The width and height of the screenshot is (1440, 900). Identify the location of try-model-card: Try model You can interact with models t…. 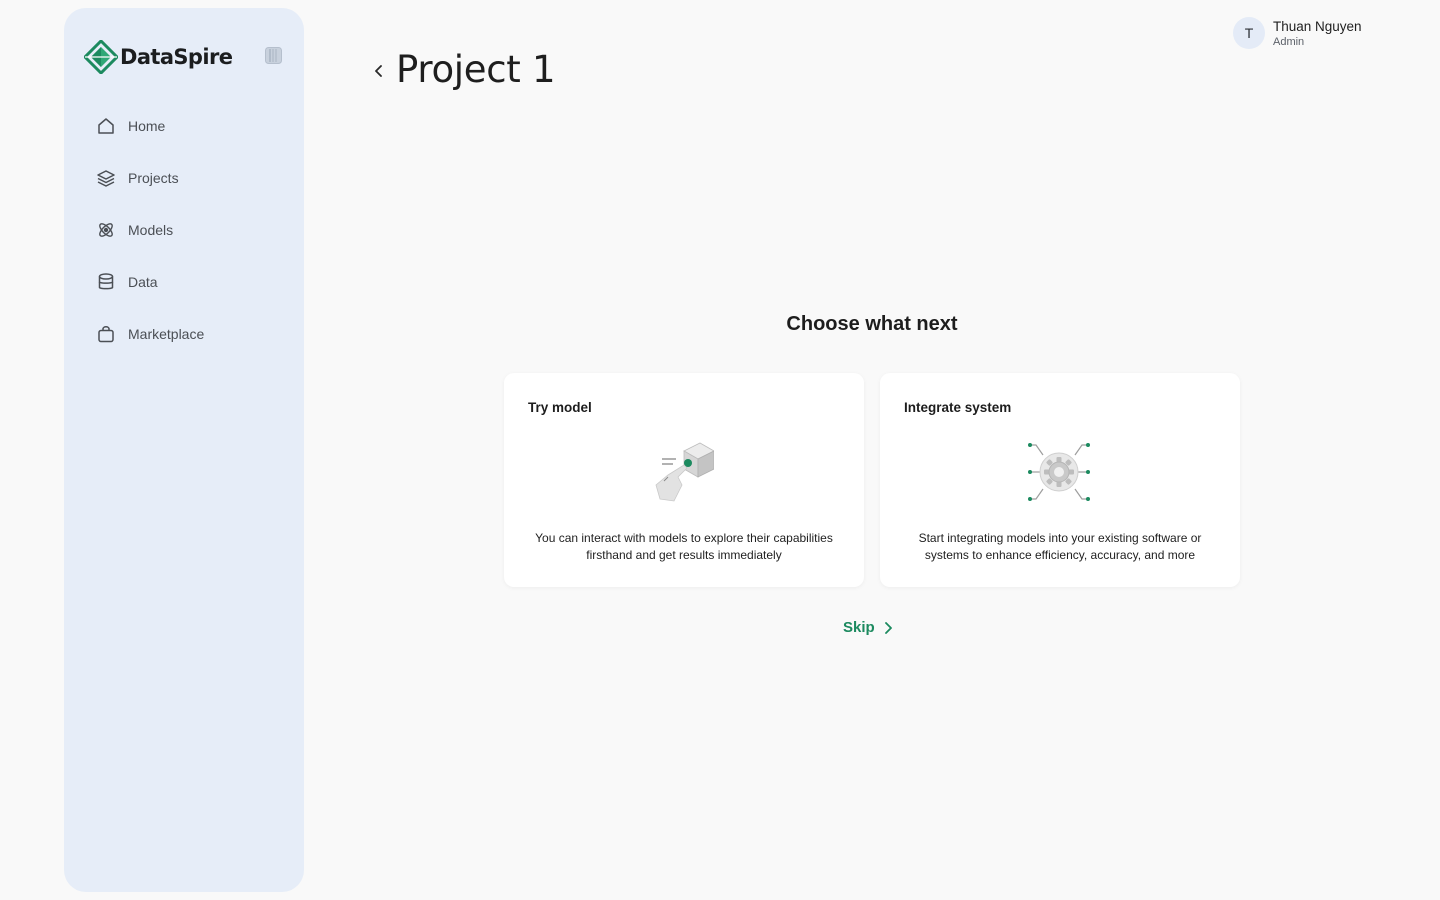
(684, 480).